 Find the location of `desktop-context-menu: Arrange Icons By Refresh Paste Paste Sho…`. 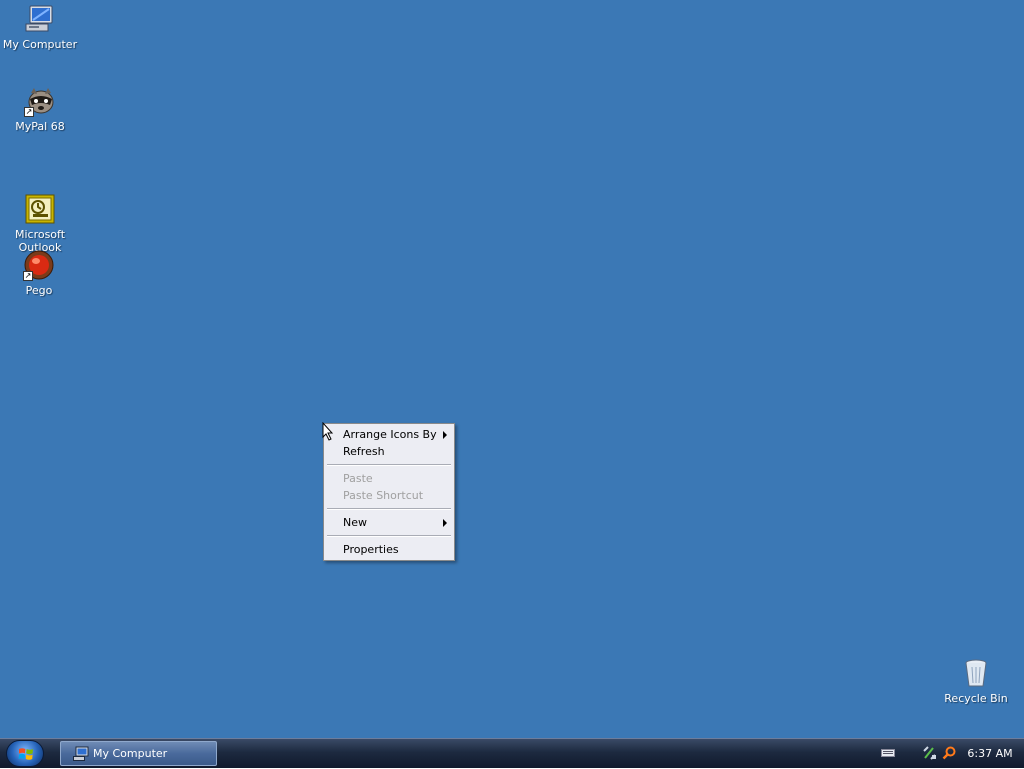

desktop-context-menu: Arrange Icons By Refresh Paste Paste Sho… is located at coordinates (389, 492).